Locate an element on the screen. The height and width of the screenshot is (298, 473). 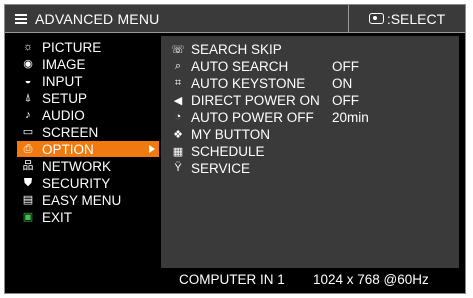
option-icon: ⎙ is located at coordinates (28, 148).